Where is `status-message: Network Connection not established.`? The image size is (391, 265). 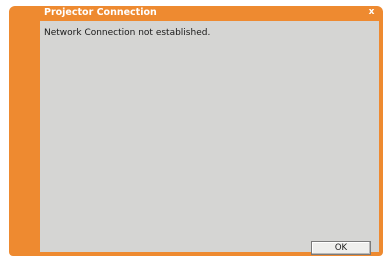 status-message: Network Connection not established. is located at coordinates (127, 33).